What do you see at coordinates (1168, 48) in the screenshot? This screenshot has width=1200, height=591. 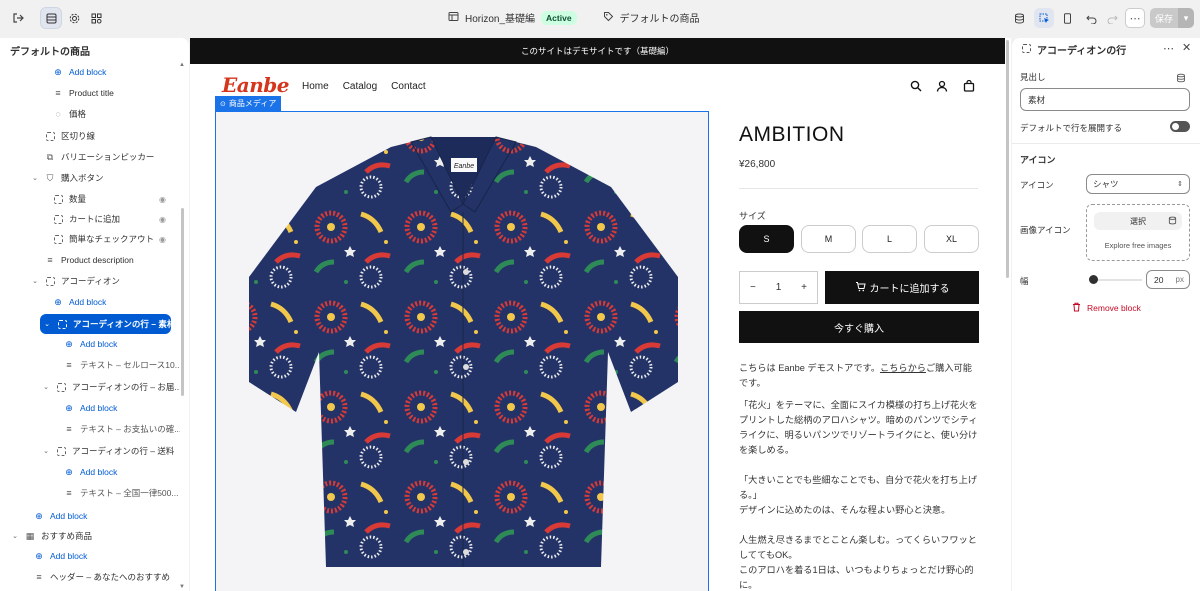 I see `more-icon: ⋯` at bounding box center [1168, 48].